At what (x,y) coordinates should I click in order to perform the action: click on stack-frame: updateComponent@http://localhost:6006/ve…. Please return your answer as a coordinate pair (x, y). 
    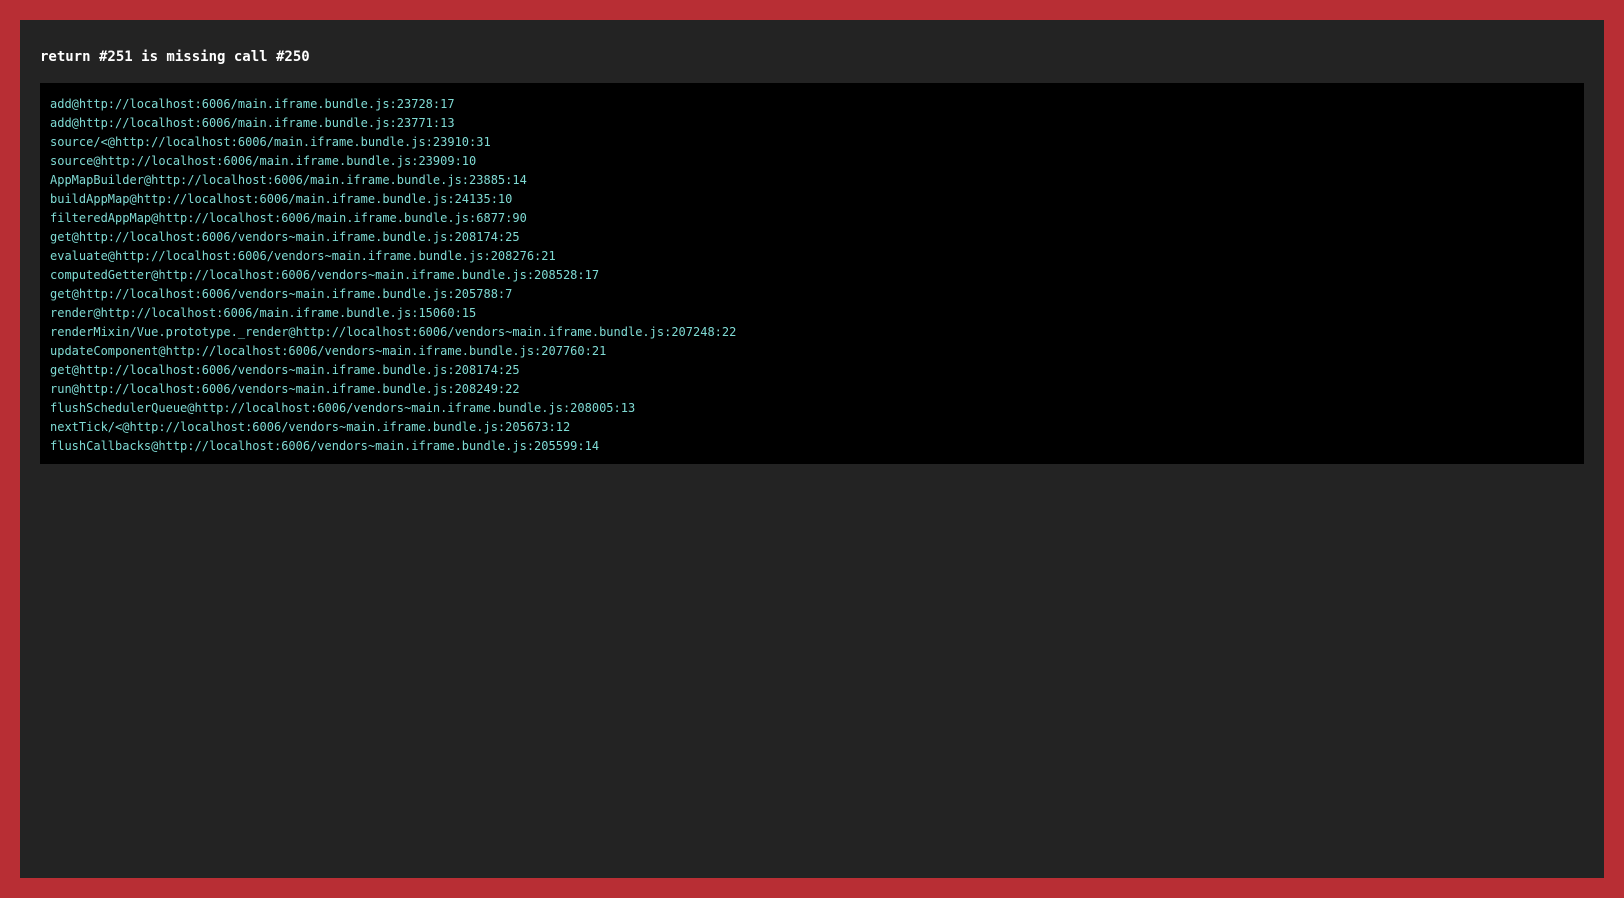
    Looking at the image, I should click on (328, 351).